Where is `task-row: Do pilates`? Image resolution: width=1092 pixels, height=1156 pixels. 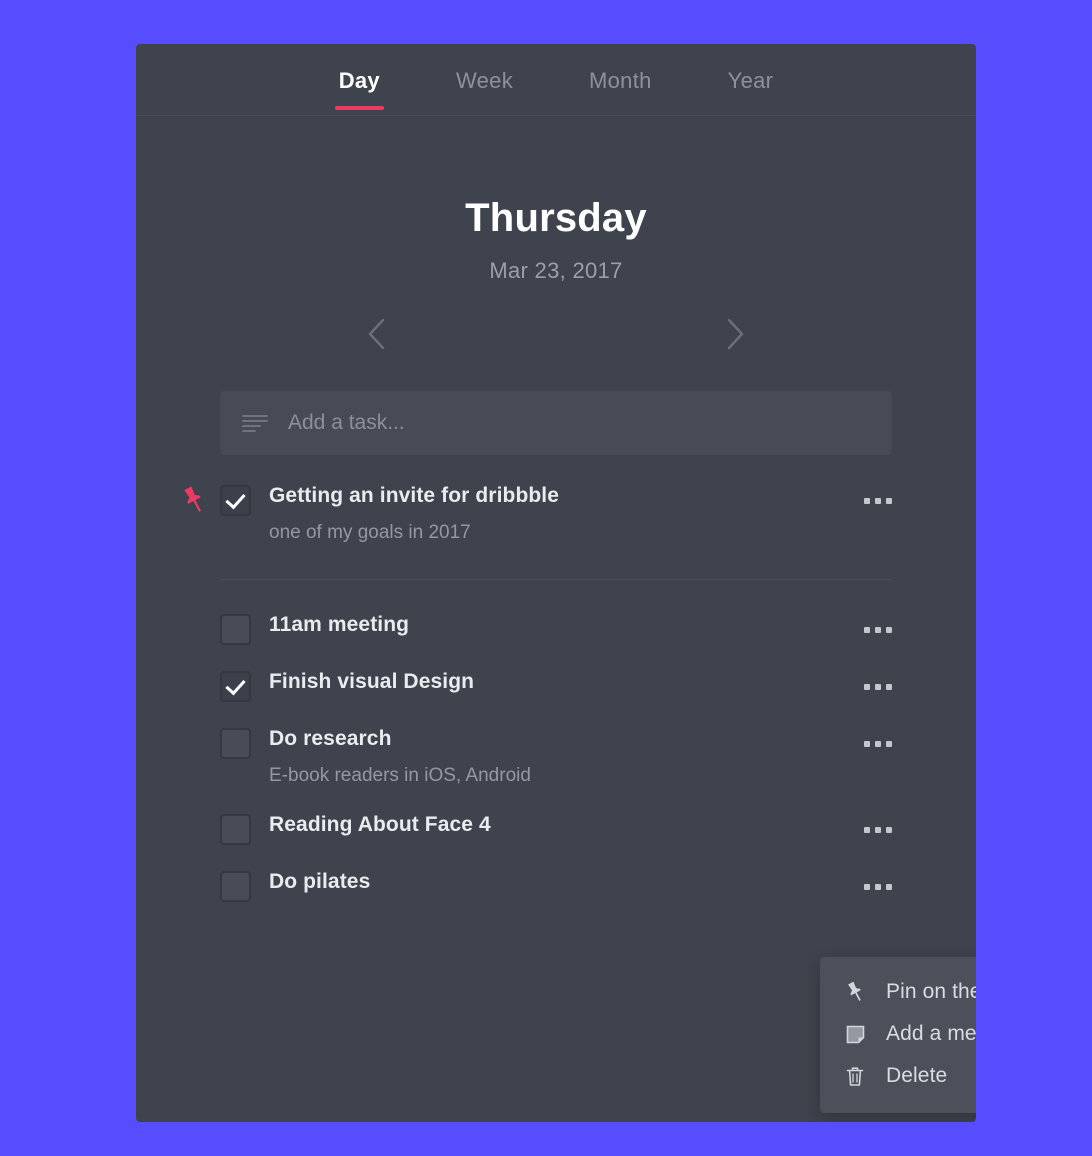
task-row: Do pilates is located at coordinates (556, 885).